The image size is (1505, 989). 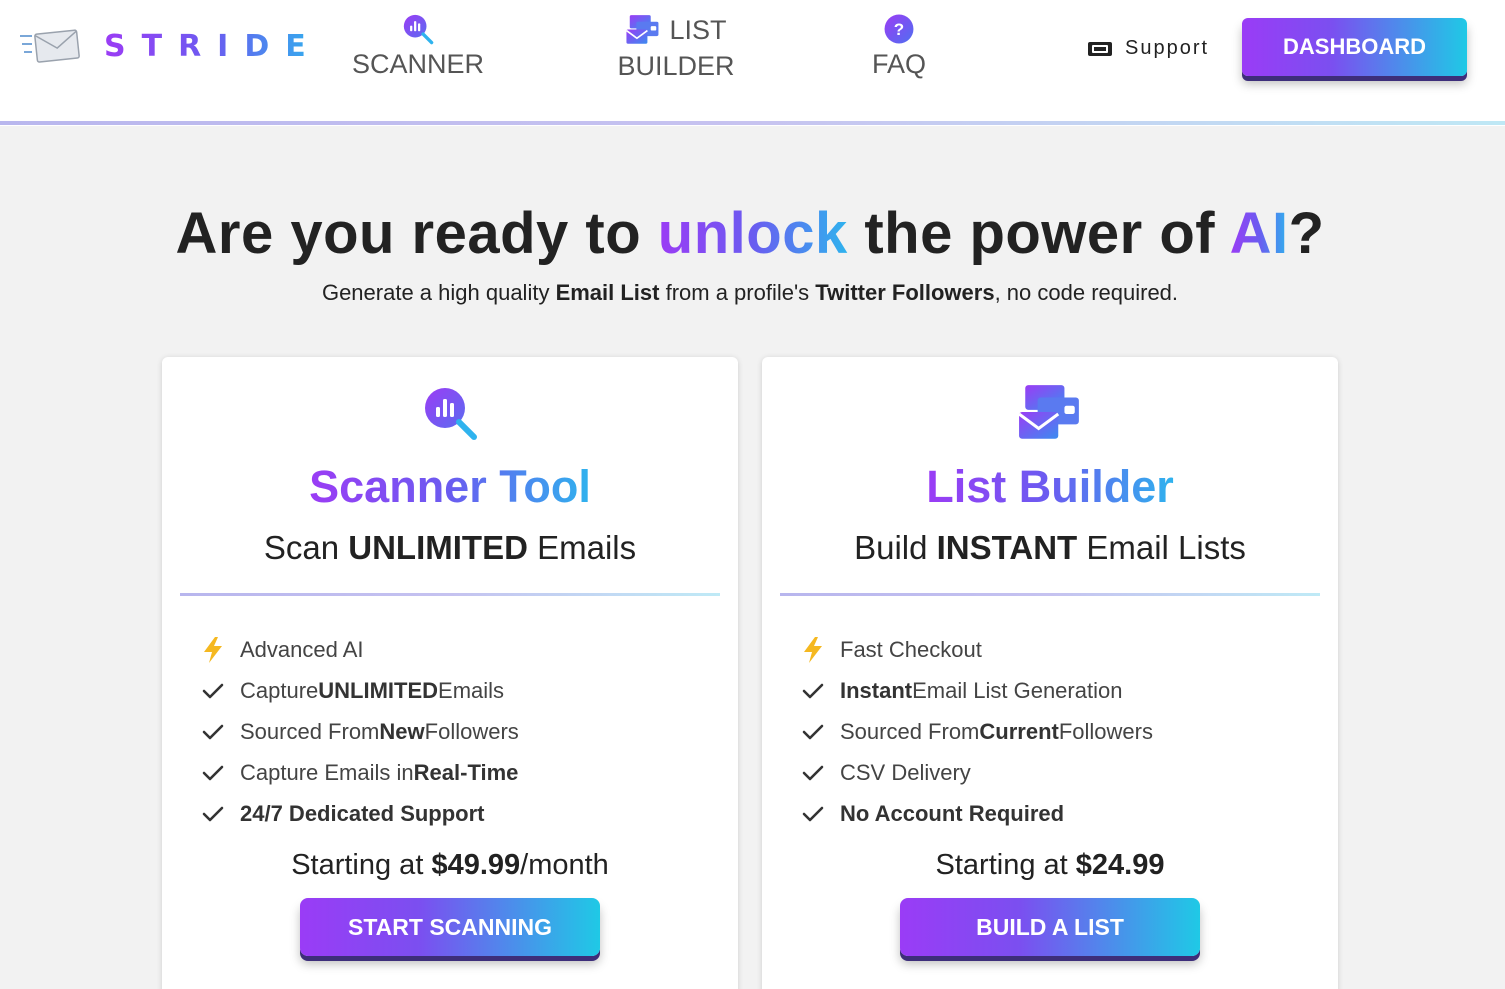 I want to click on feature-text-bold: New, so click(x=402, y=731).